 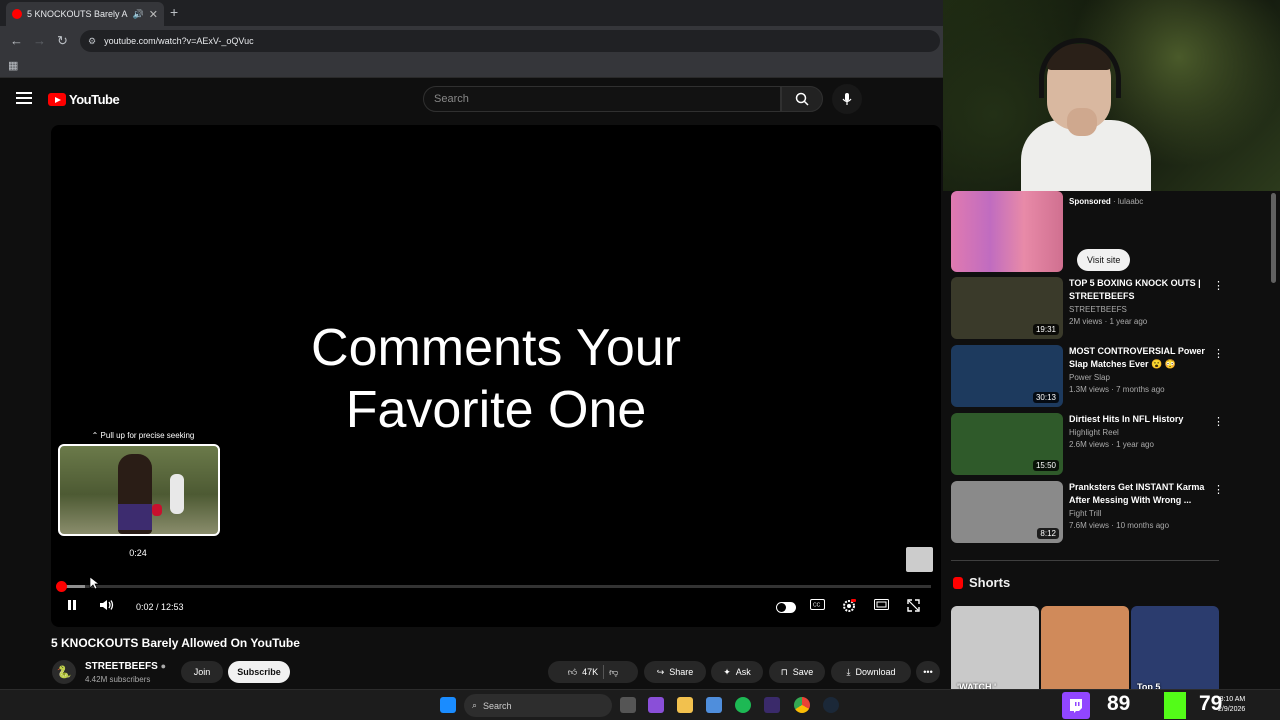 What do you see at coordinates (174, 12) in the screenshot?
I see `new-tab-icon: +` at bounding box center [174, 12].